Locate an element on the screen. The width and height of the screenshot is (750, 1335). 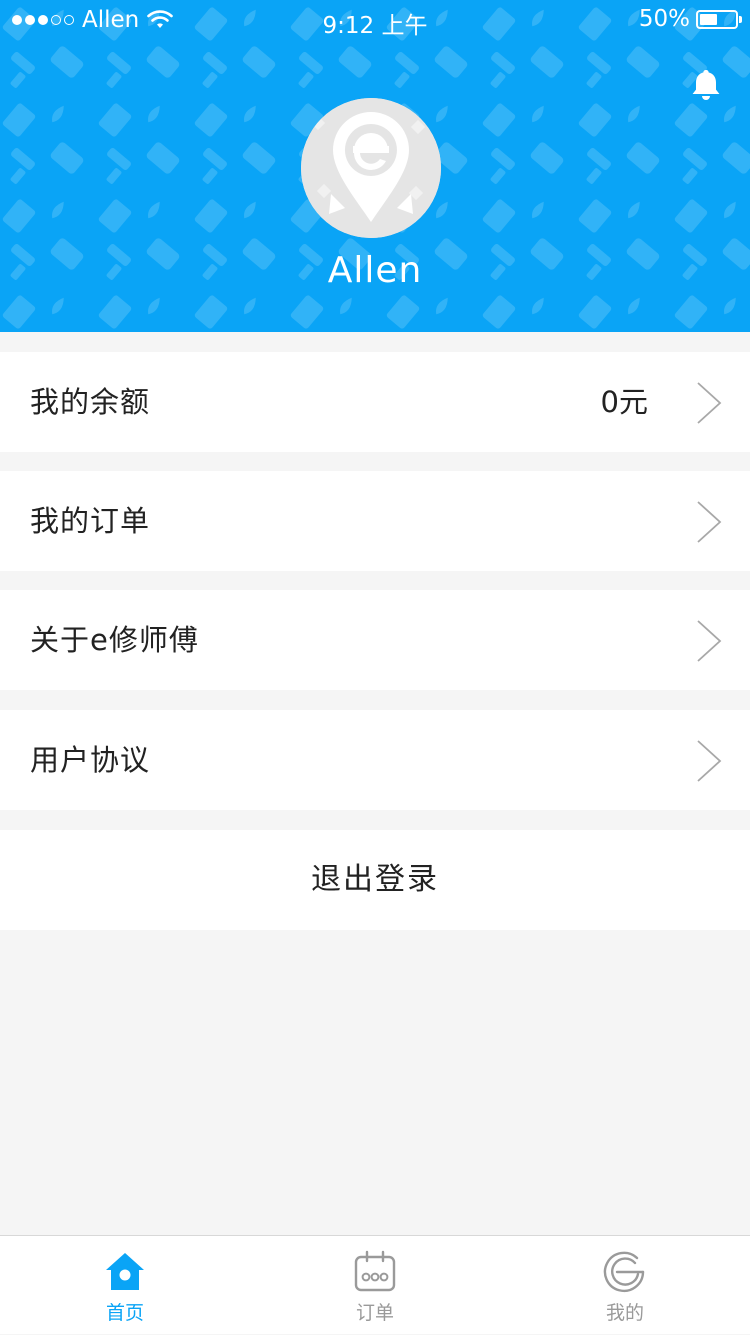
bell-icon is located at coordinates (706, 85).